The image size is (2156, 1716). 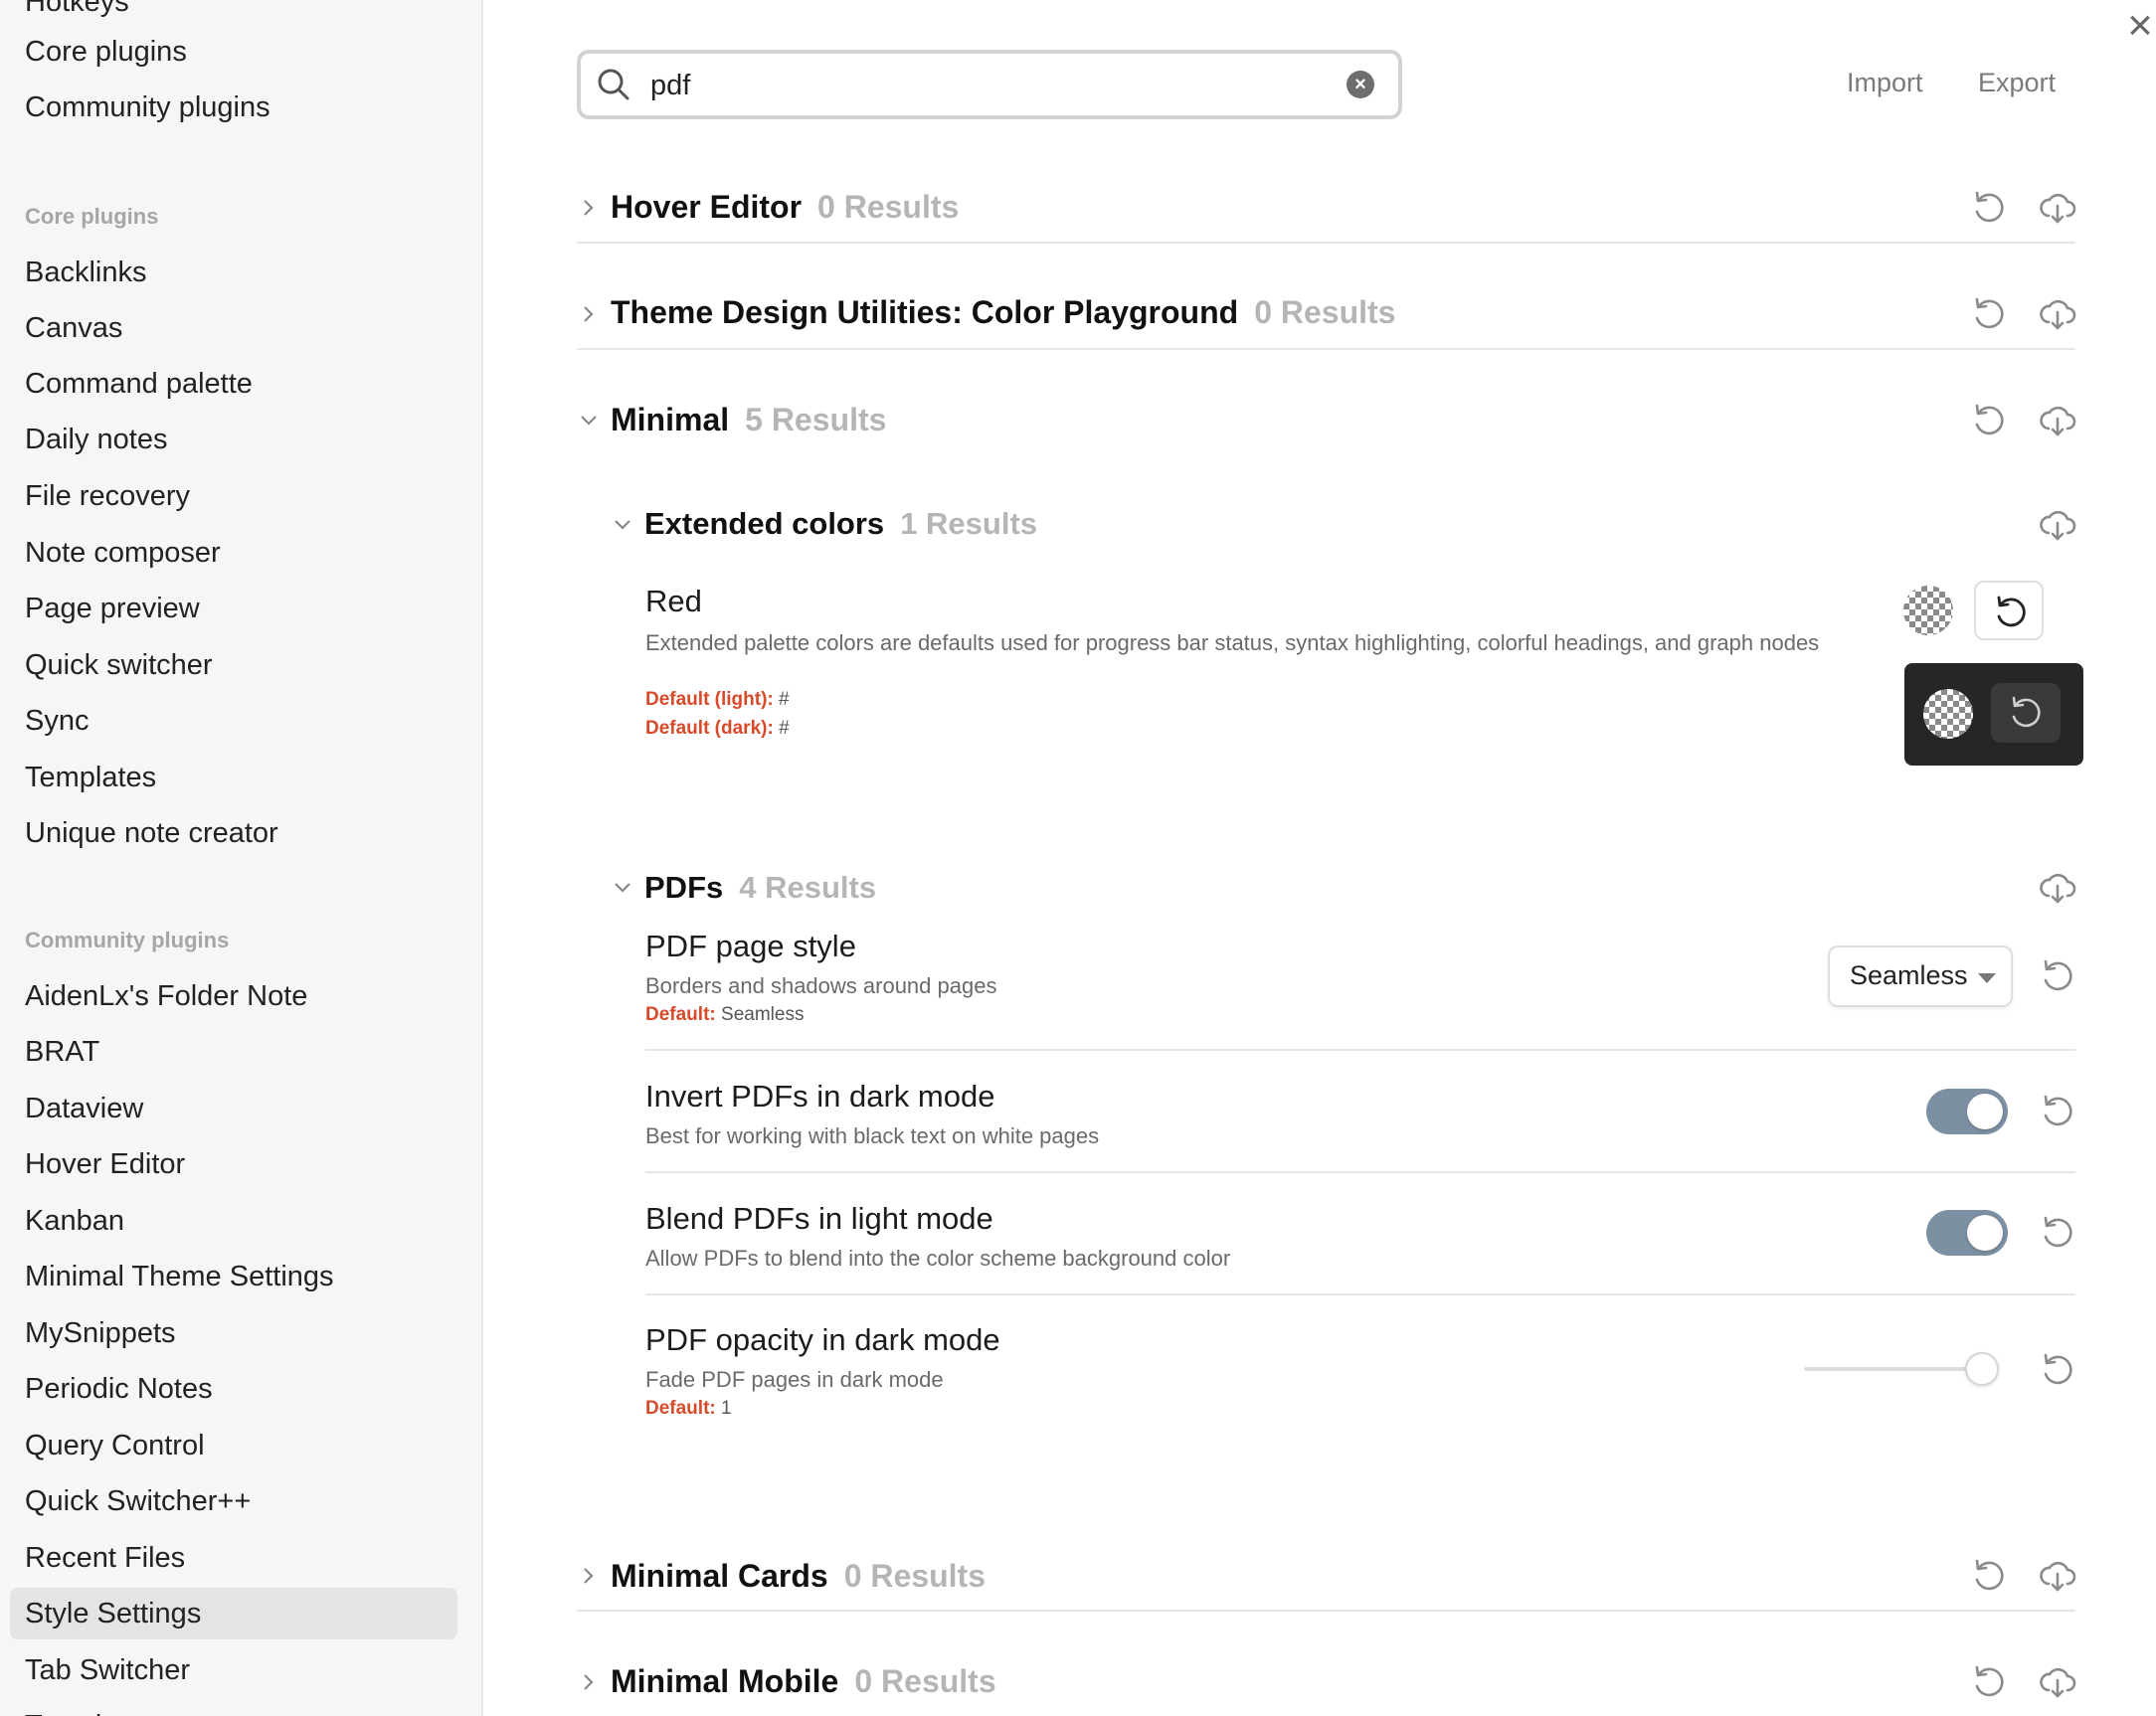 I want to click on sidebar-item-folder-note: AidenLx's Folder Note, so click(x=233, y=996).